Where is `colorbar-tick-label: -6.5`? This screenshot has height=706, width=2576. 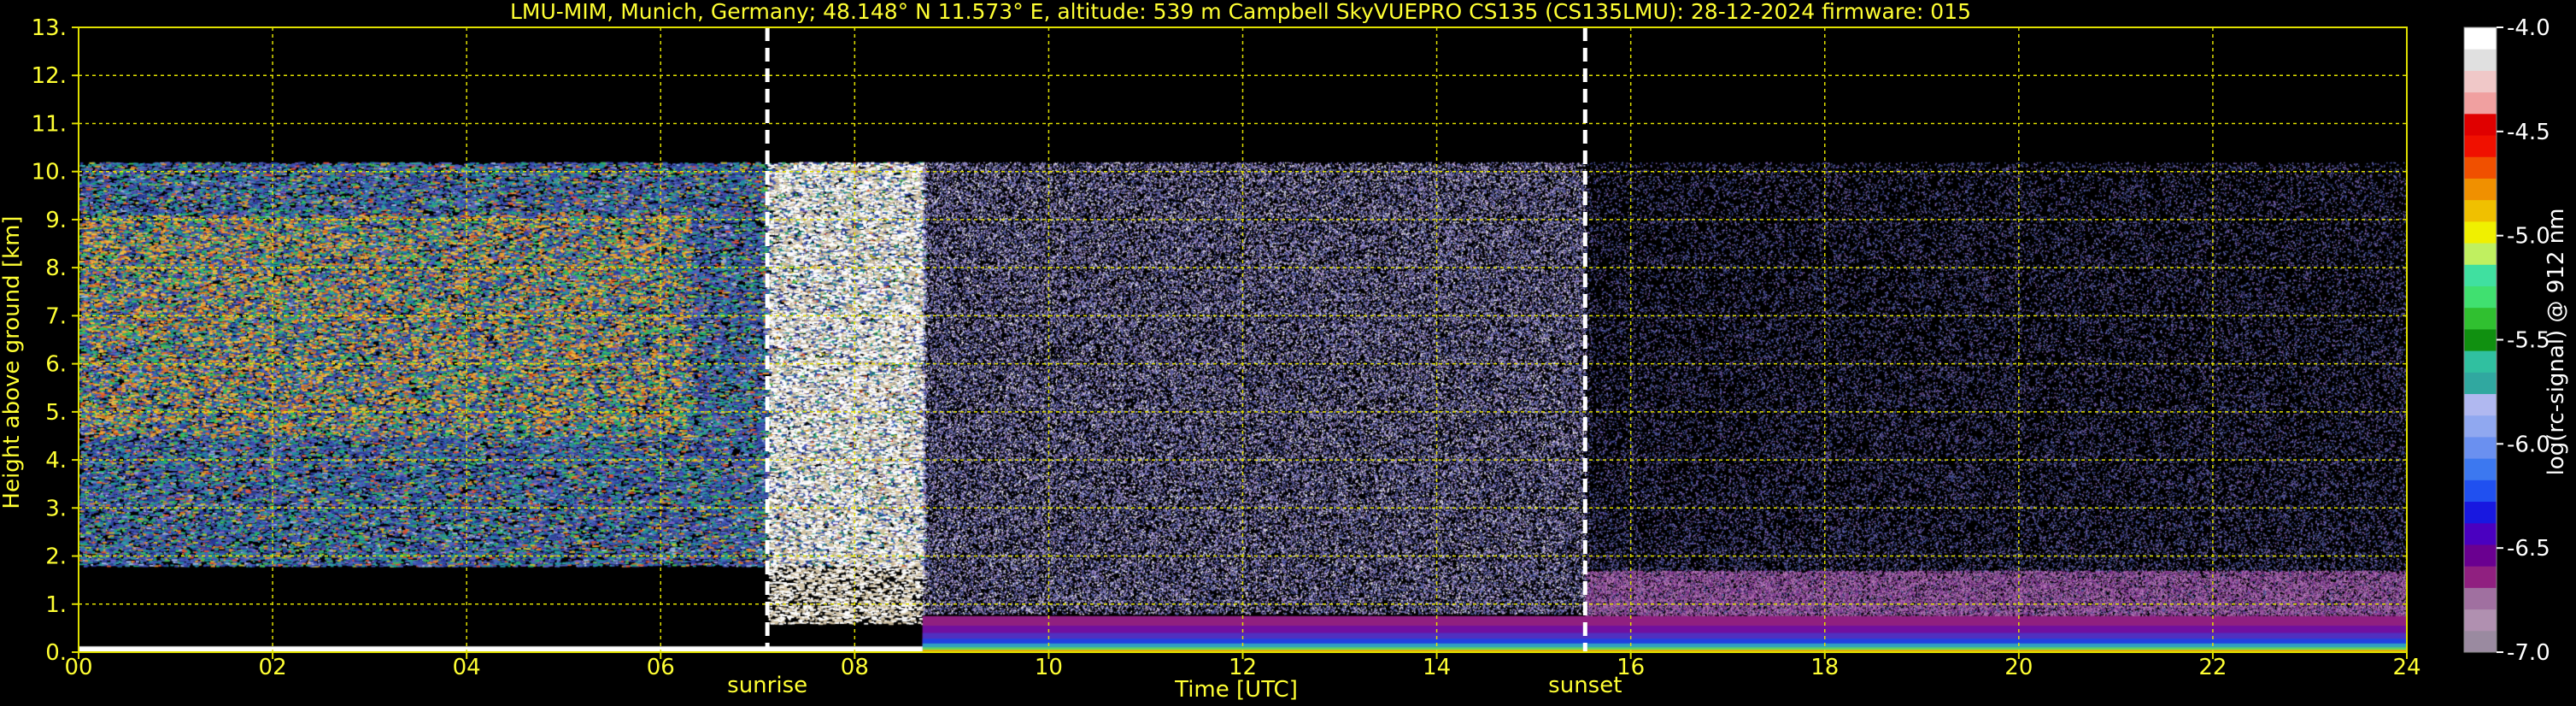 colorbar-tick-label: -6.5 is located at coordinates (2528, 549).